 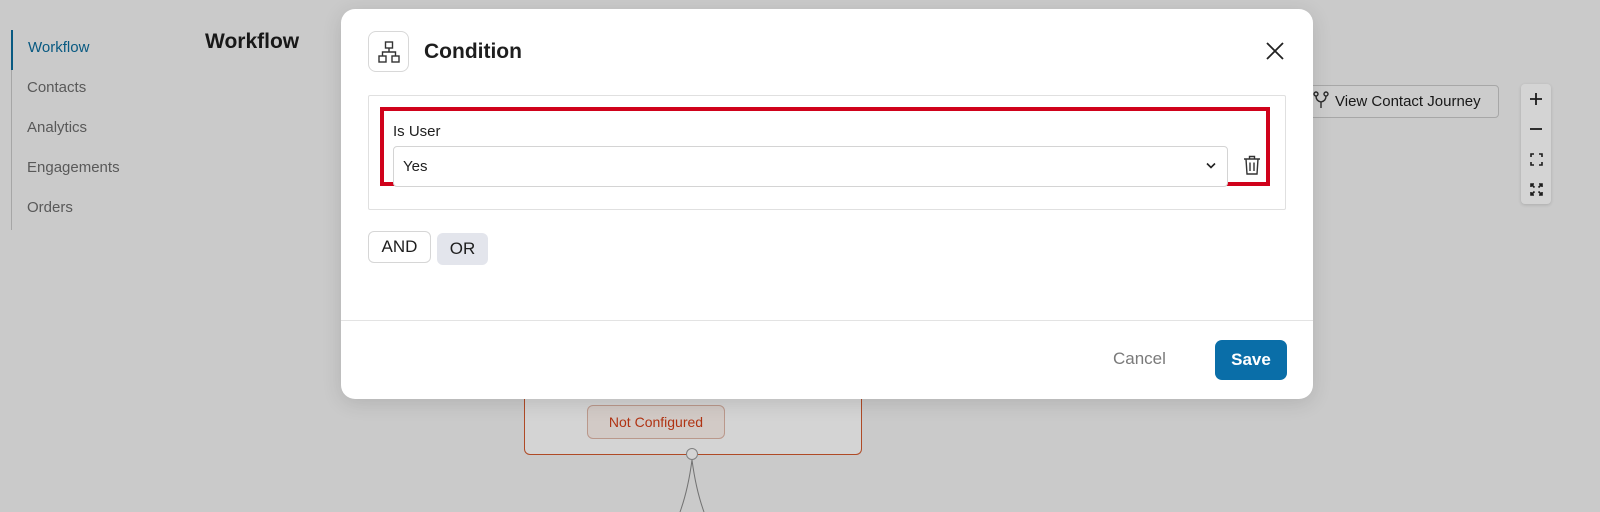 I want to click on and-button: AND, so click(x=399, y=247).